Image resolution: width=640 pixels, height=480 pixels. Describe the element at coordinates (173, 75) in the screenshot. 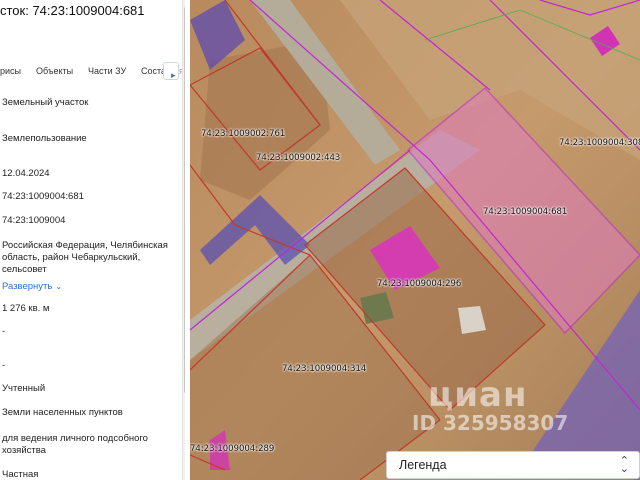

I see `chevron-right-icon: ▸` at that location.